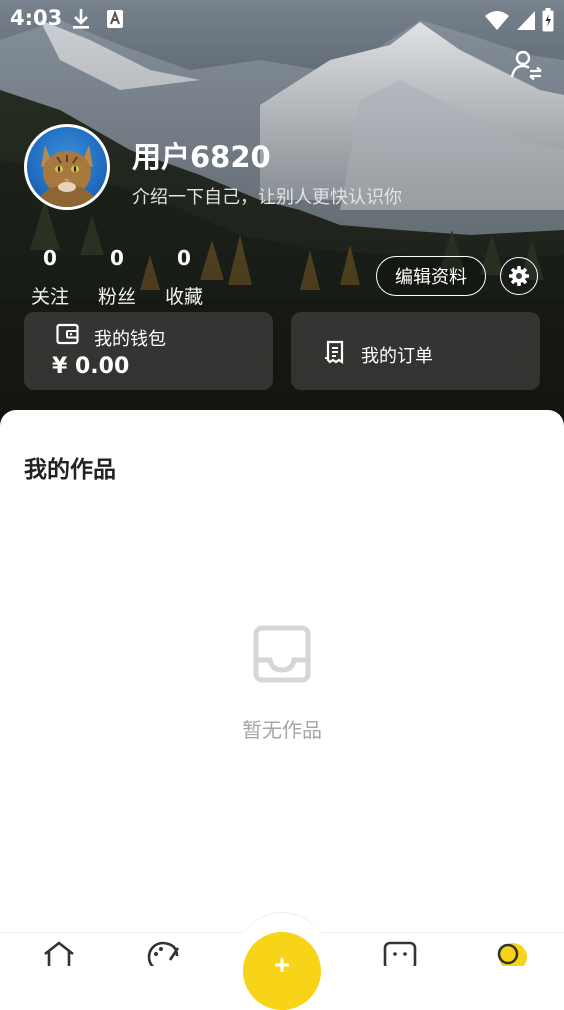 The image size is (564, 1010). I want to click on palette-icon, so click(163, 957).